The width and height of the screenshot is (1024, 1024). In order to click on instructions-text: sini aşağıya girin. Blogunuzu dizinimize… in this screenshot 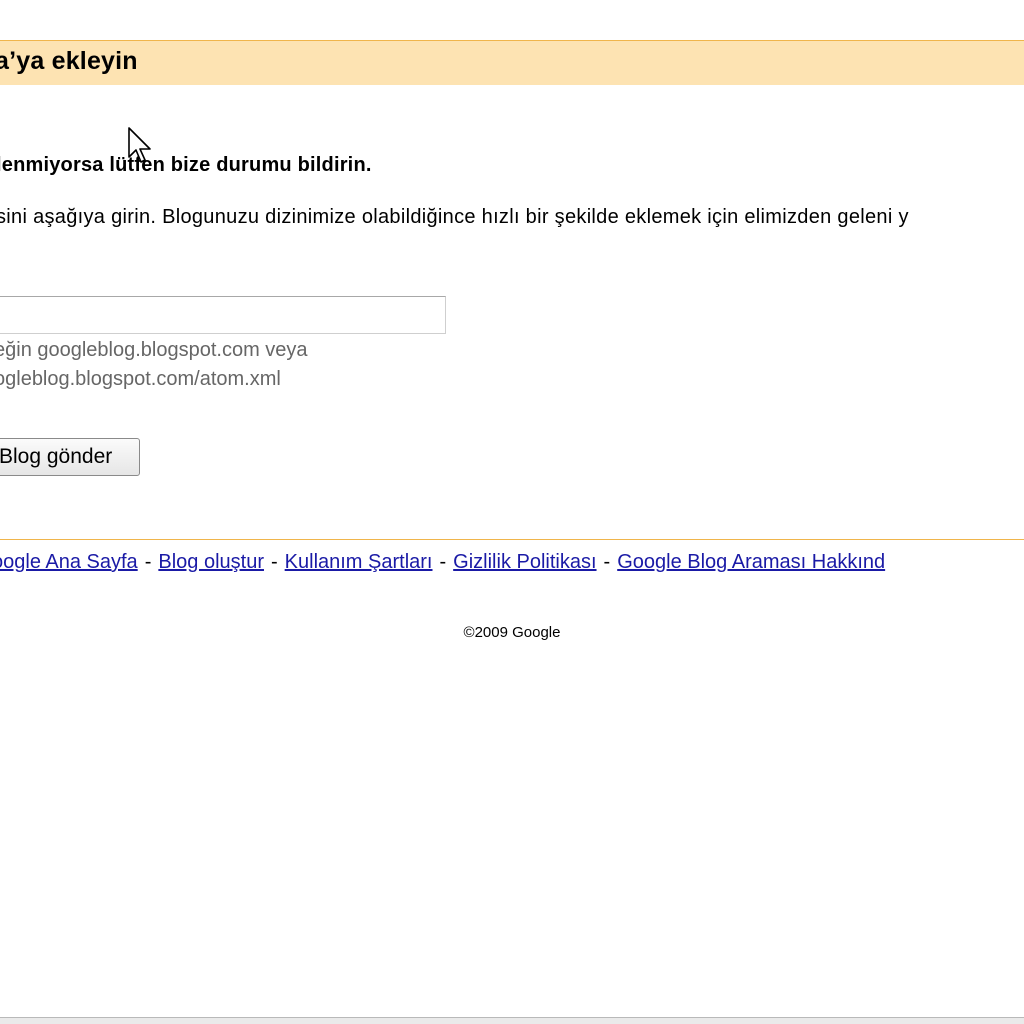, I will do `click(454, 217)`.